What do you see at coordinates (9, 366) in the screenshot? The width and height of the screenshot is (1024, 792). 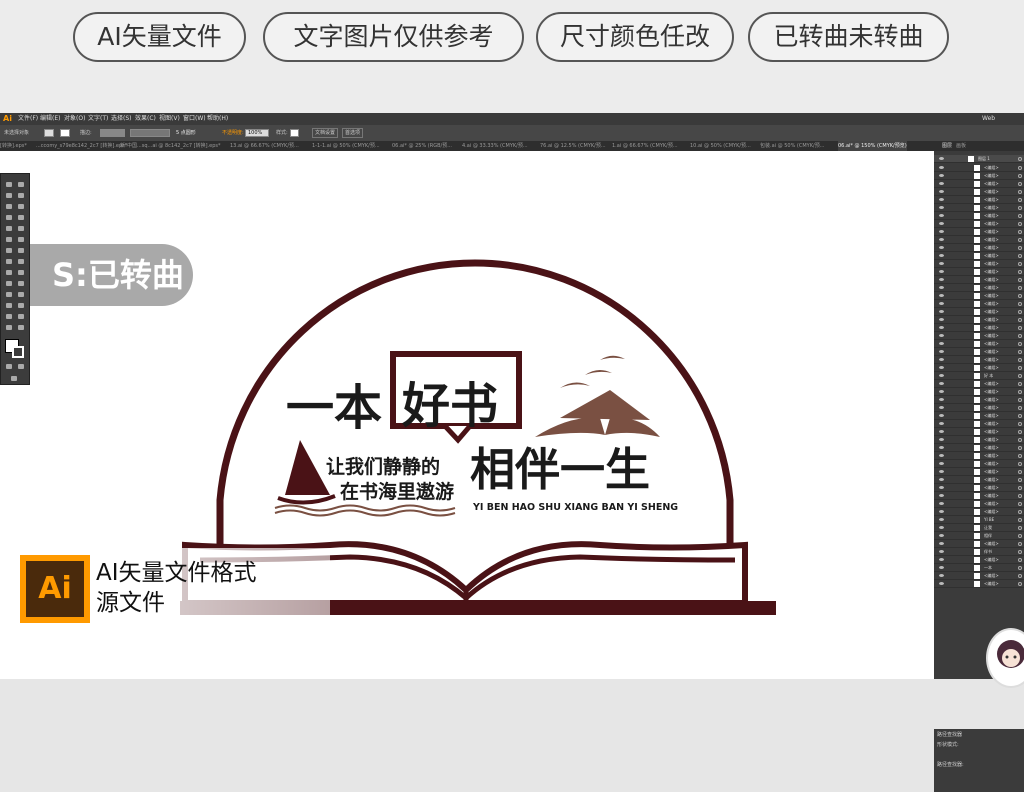 I see `color-mode-icon` at bounding box center [9, 366].